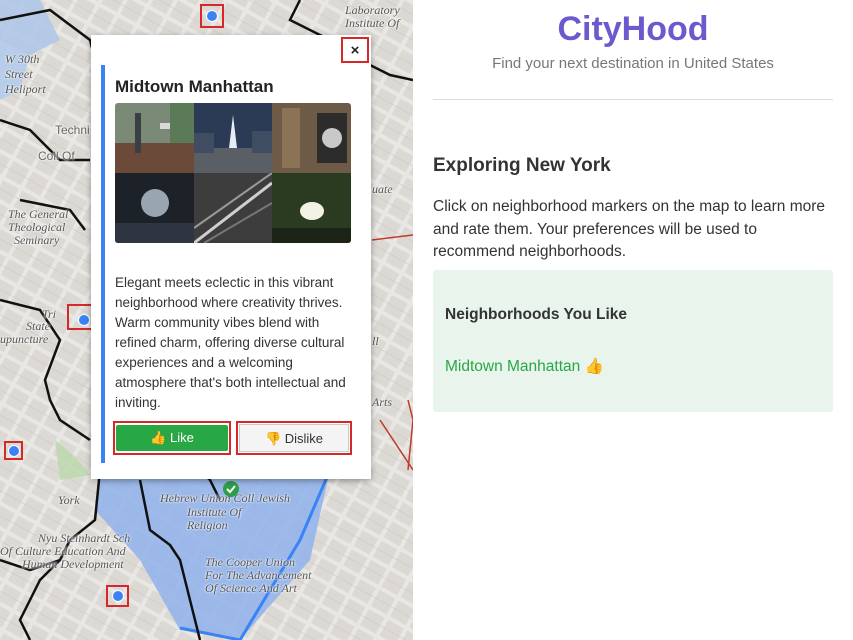 The width and height of the screenshot is (853, 640). I want to click on dislike-button-label: 👎 Dislike, so click(294, 438).